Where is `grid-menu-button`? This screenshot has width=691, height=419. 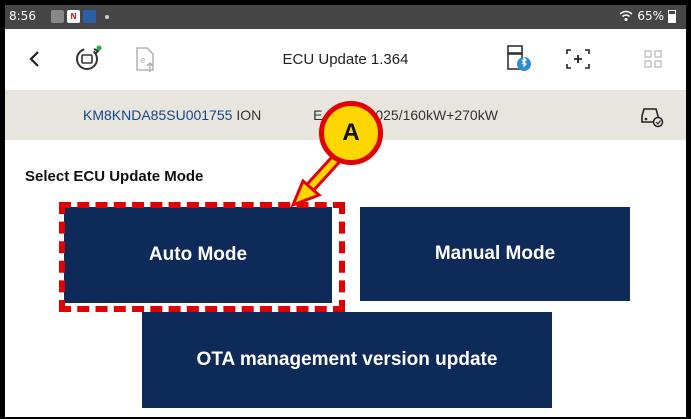
grid-menu-button is located at coordinates (653, 59).